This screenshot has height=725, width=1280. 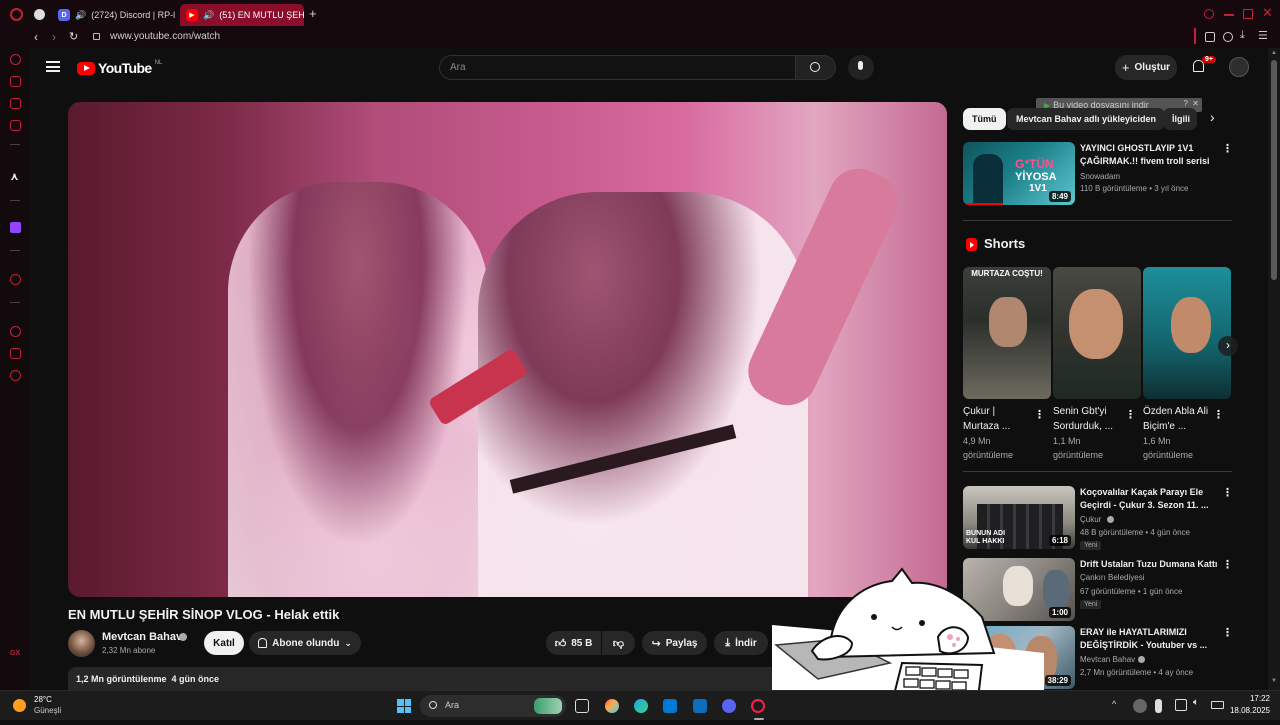 I want to click on menu-icon: ☰, so click(x=1263, y=35).